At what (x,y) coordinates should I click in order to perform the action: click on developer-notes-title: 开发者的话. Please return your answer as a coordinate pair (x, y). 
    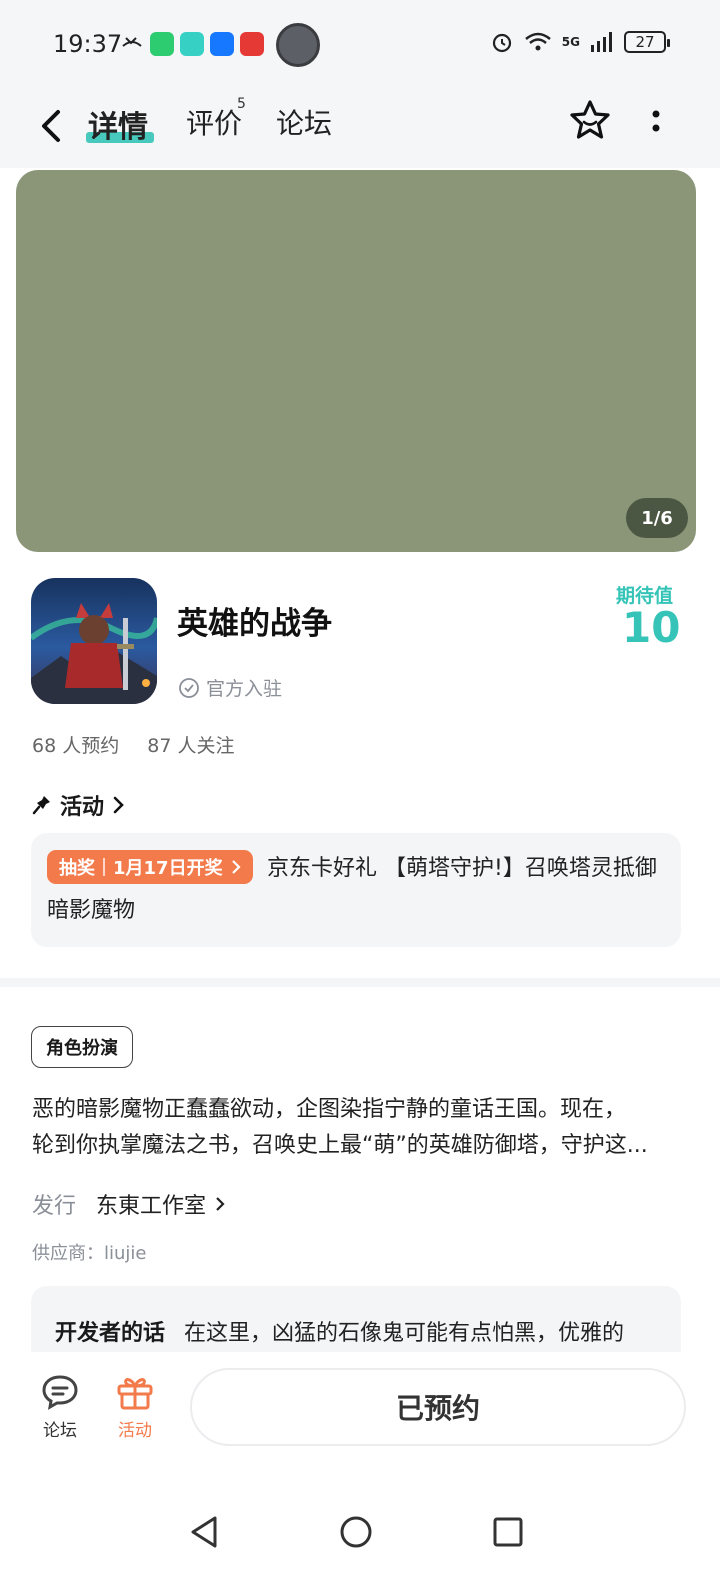
    Looking at the image, I should click on (110, 1333).